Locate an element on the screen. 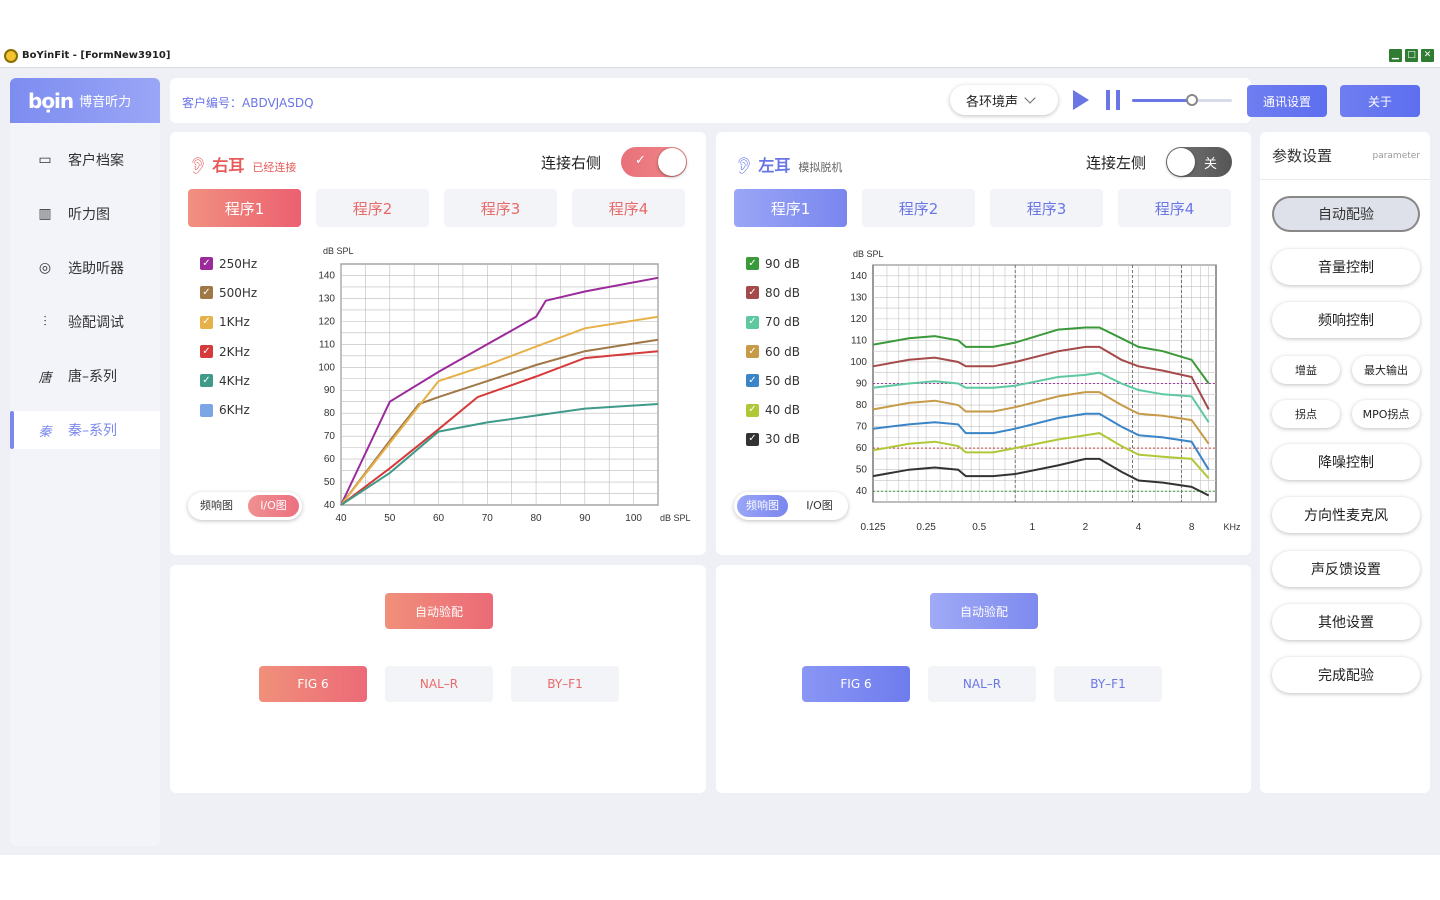 This screenshot has width=1440, height=900. y-tick-label: 120 is located at coordinates (858, 319).